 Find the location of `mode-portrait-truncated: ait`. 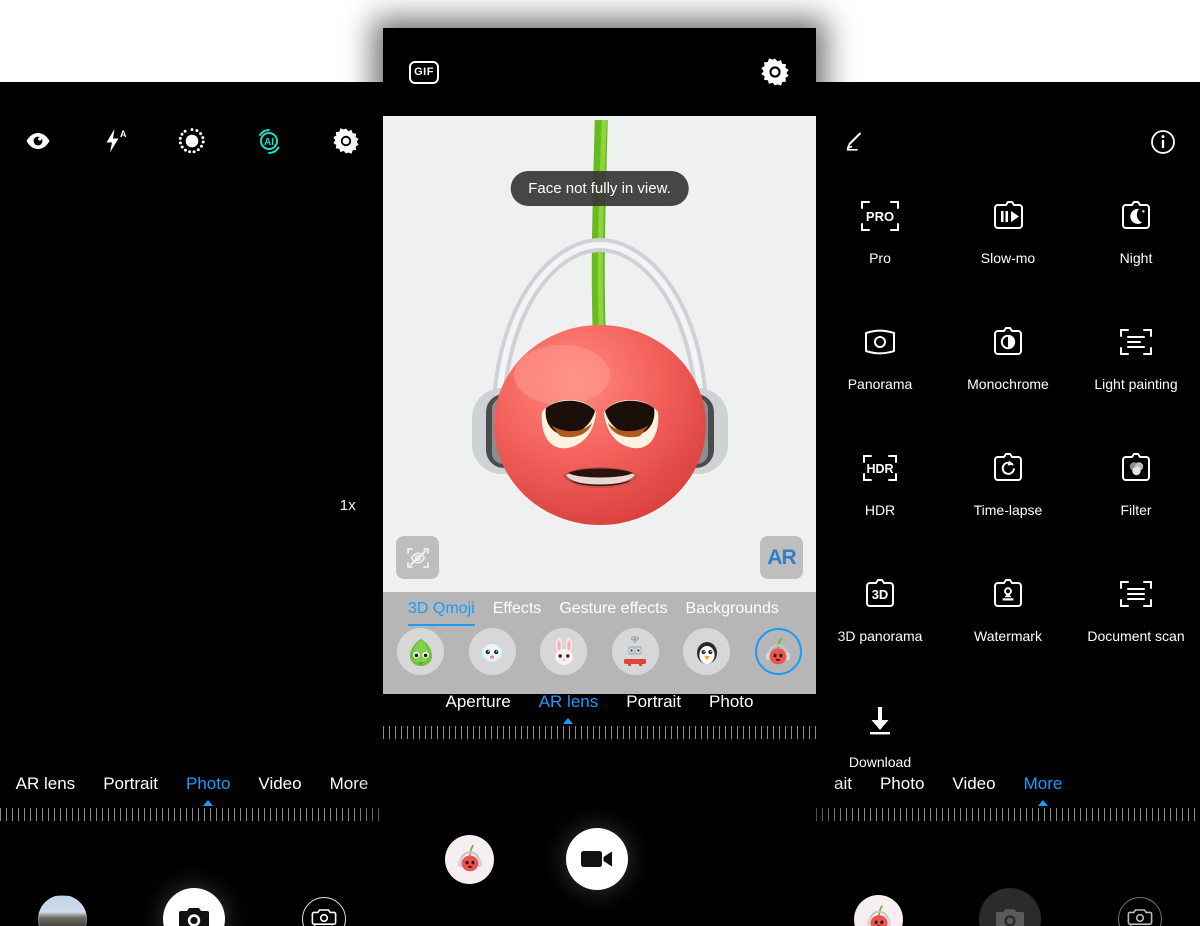

mode-portrait-truncated: ait is located at coordinates (843, 784).